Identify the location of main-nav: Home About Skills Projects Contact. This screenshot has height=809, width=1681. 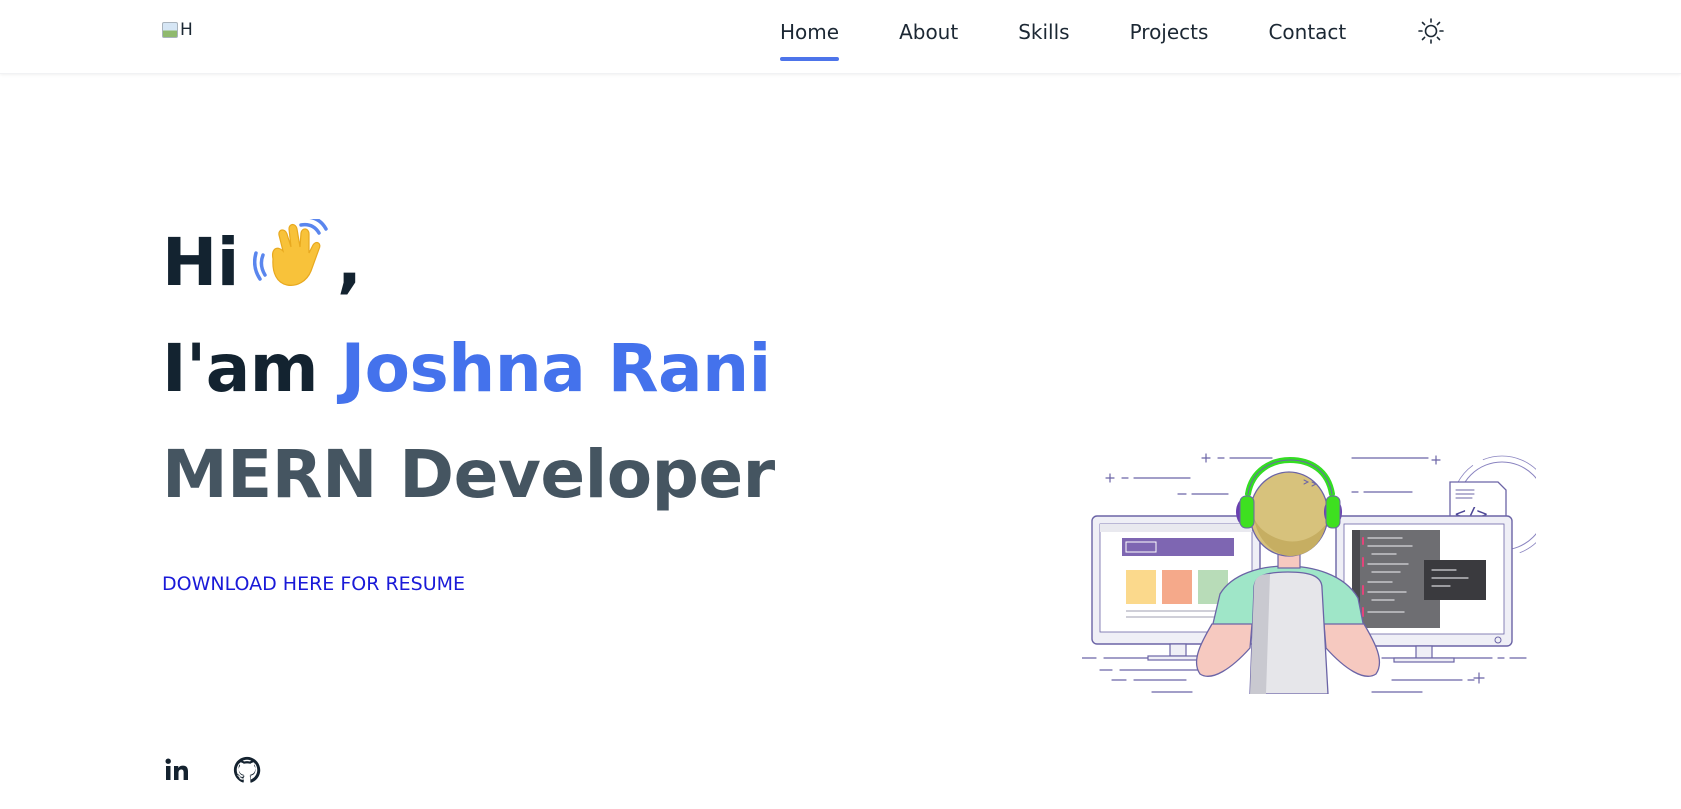
(1093, 37).